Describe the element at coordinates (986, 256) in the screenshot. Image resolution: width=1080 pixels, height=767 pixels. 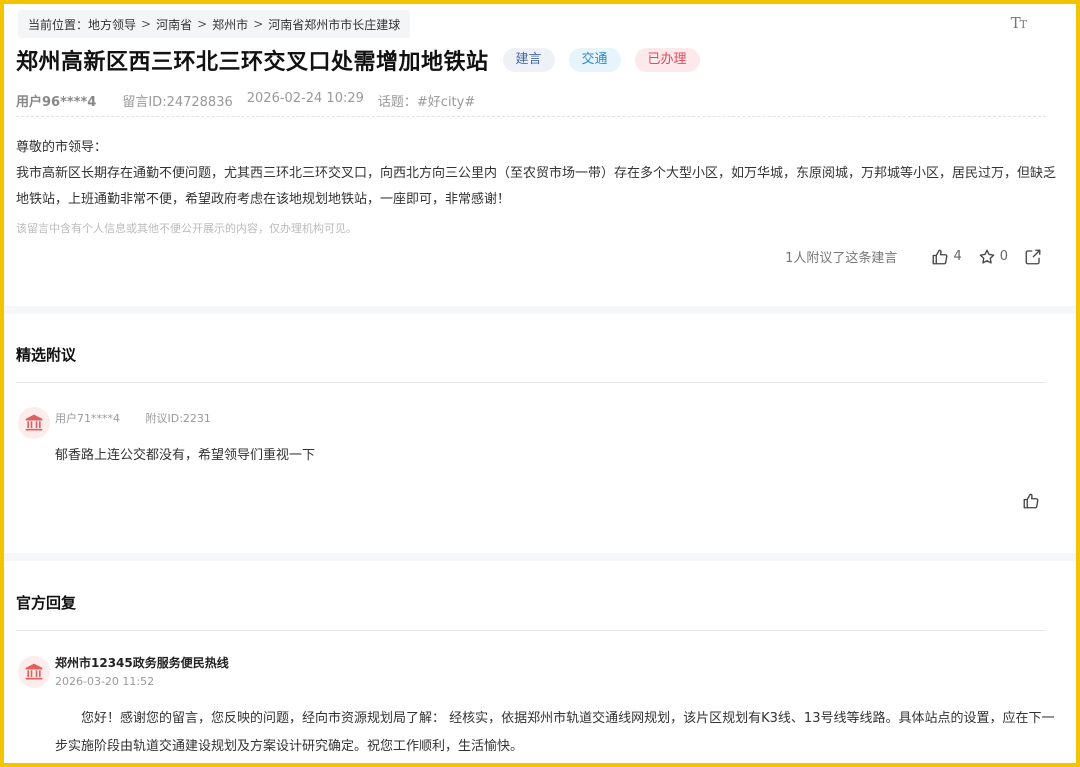
I see `star-icon` at that location.